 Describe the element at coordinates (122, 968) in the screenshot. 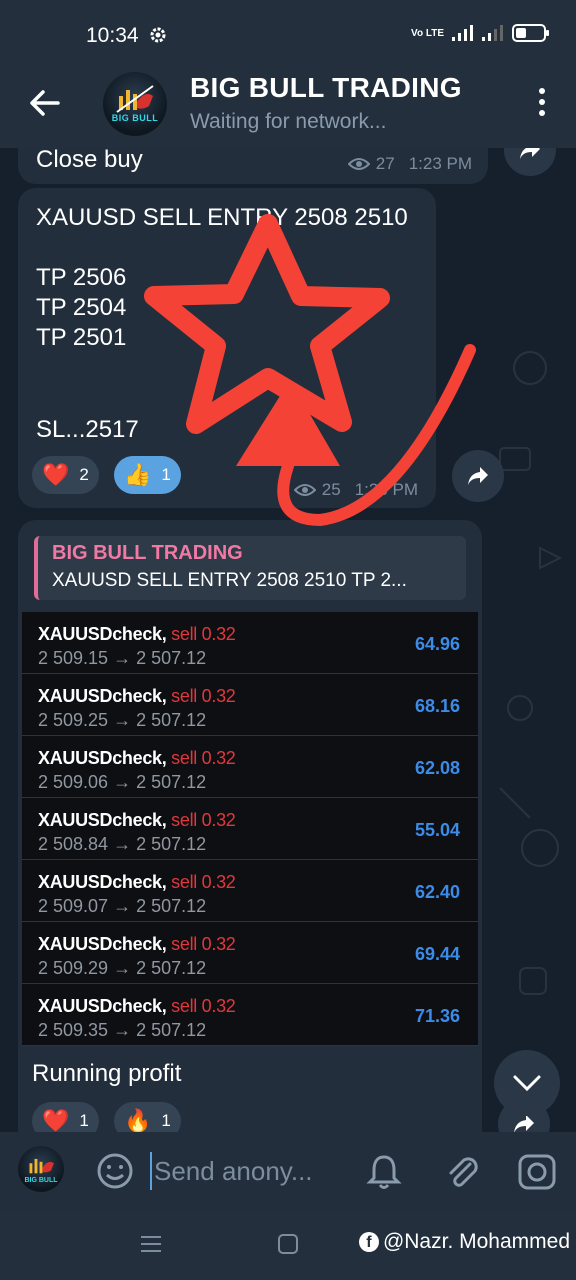

I see `trade-prices: 2 509.29 → 2 507.12` at that location.